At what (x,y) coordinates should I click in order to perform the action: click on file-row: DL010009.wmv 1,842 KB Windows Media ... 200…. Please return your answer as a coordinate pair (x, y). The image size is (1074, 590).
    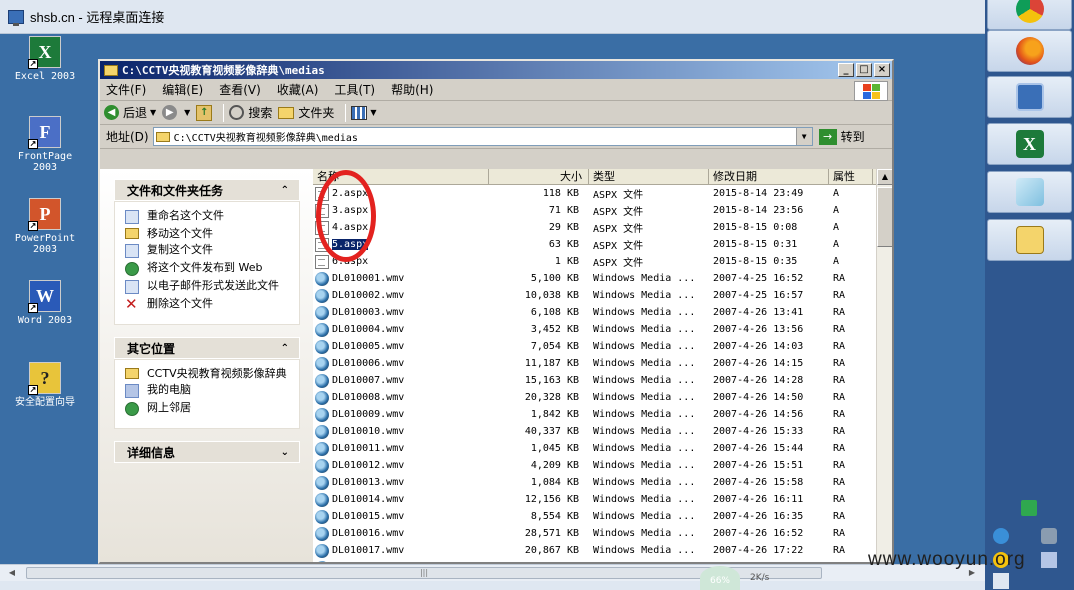
    Looking at the image, I should click on (602, 414).